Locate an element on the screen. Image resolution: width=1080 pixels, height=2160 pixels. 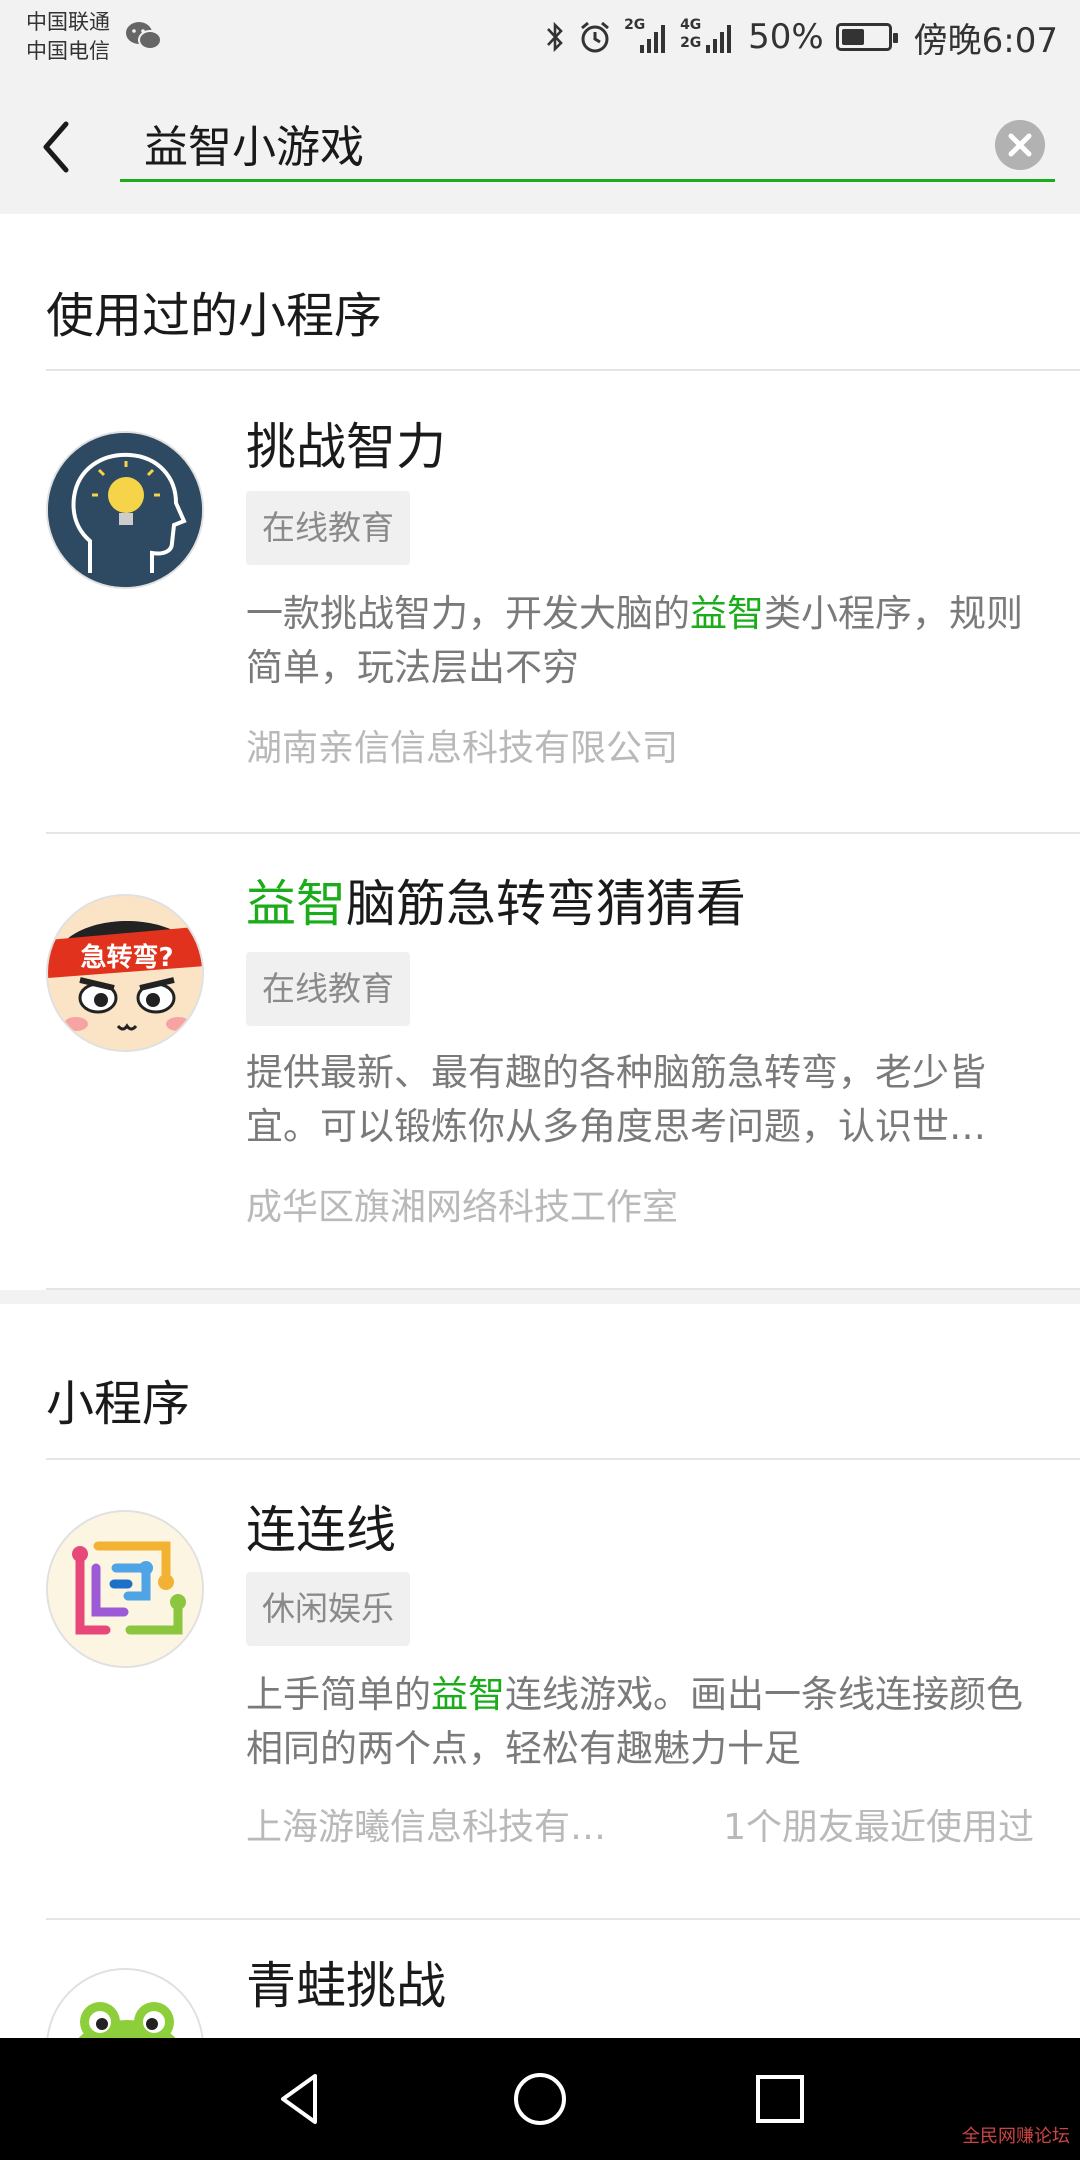
title-text: 青蛙挑战 is located at coordinates (346, 1986).